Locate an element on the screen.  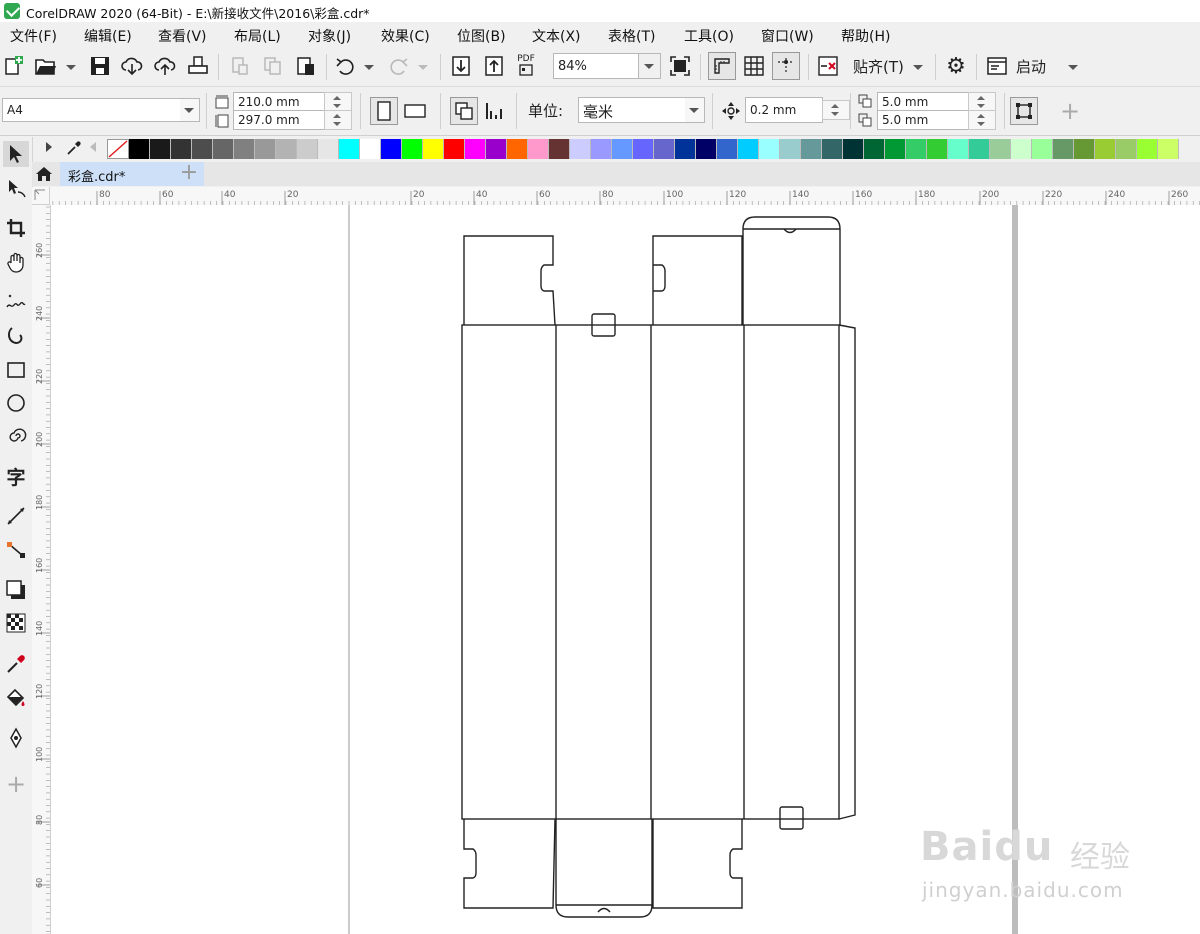
cut-icon is located at coordinates (240, 66).